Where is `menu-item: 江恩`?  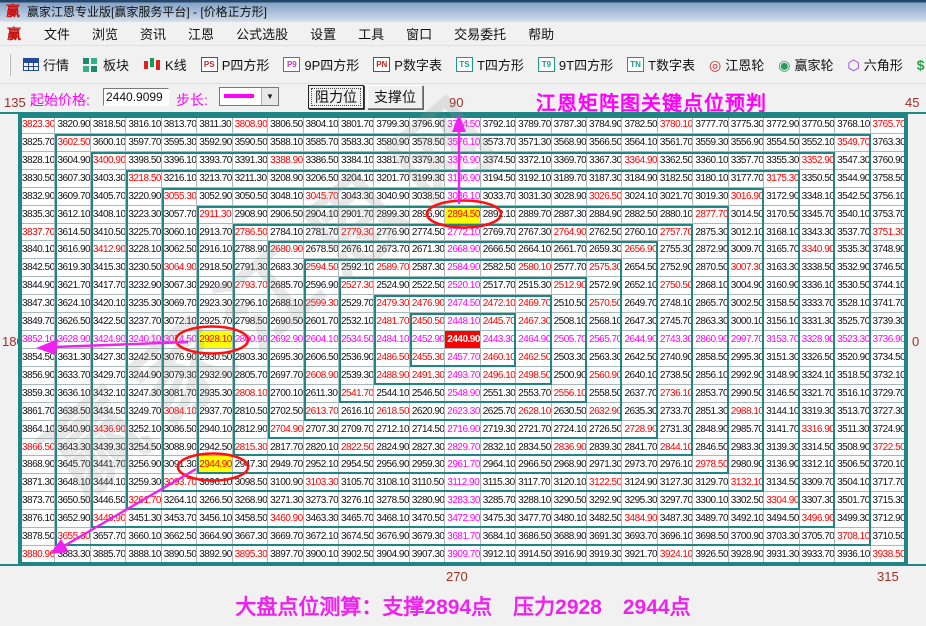
menu-item: 江恩 is located at coordinates (201, 33).